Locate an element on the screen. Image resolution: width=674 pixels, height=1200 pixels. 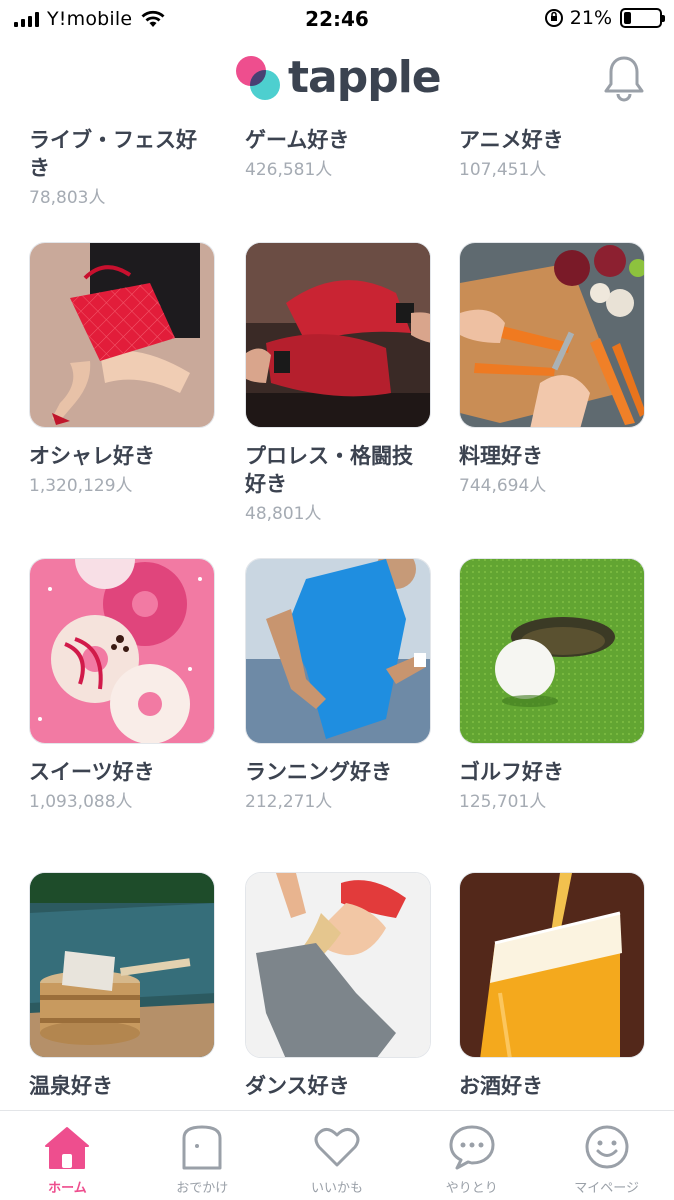
member-count: 1,320,129人 is located at coordinates (81, 486).